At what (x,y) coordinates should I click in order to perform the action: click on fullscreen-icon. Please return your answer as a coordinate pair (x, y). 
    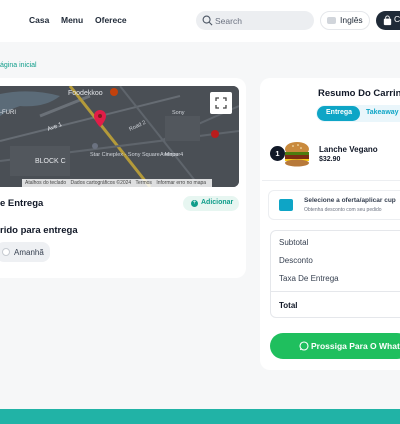
    Looking at the image, I should click on (221, 103).